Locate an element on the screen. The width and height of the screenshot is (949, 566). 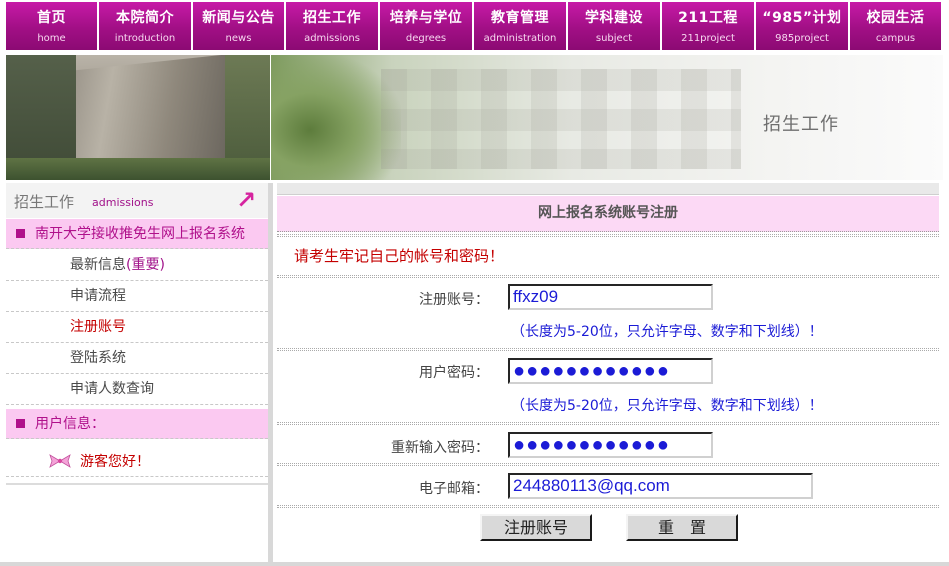
confirm-password-input: ●●●●●●●●●●●● is located at coordinates (610, 445).